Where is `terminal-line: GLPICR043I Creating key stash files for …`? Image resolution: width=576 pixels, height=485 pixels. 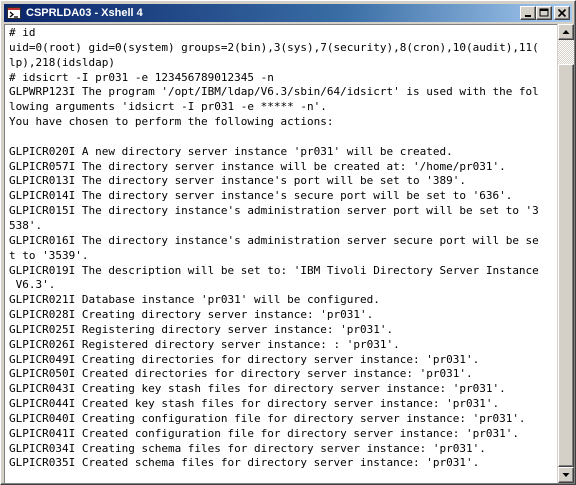 terminal-line: GLPICR043I Creating key stash files for … is located at coordinates (257, 389).